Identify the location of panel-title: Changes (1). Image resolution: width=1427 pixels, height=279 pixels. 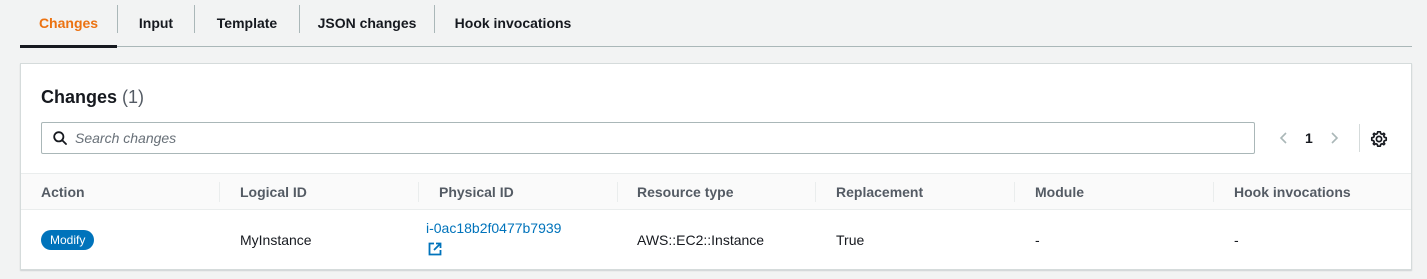
(92, 97).